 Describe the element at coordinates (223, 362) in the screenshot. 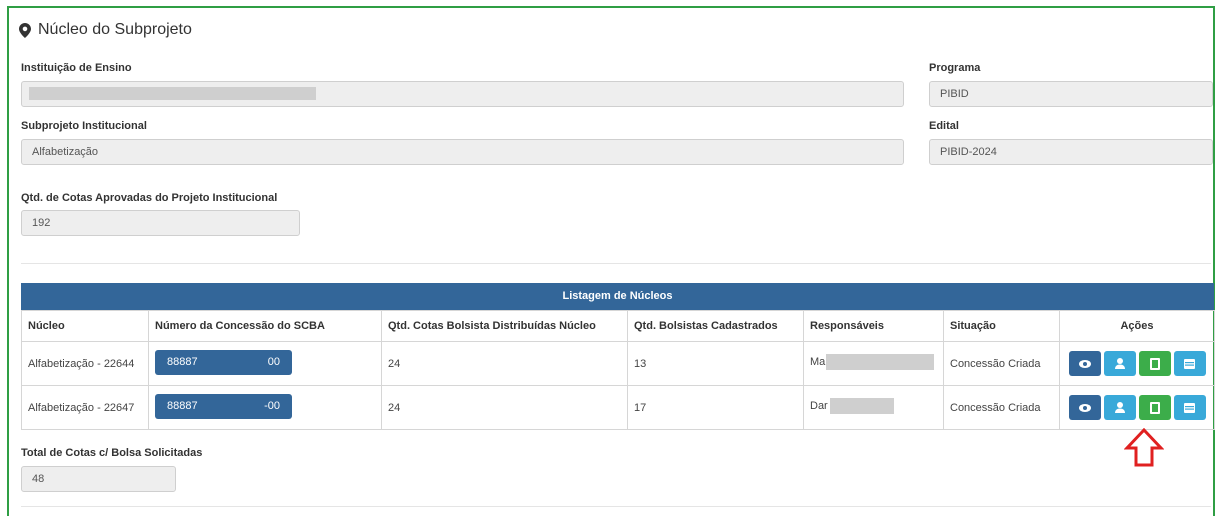

I see `scba-button: 88887 00` at that location.